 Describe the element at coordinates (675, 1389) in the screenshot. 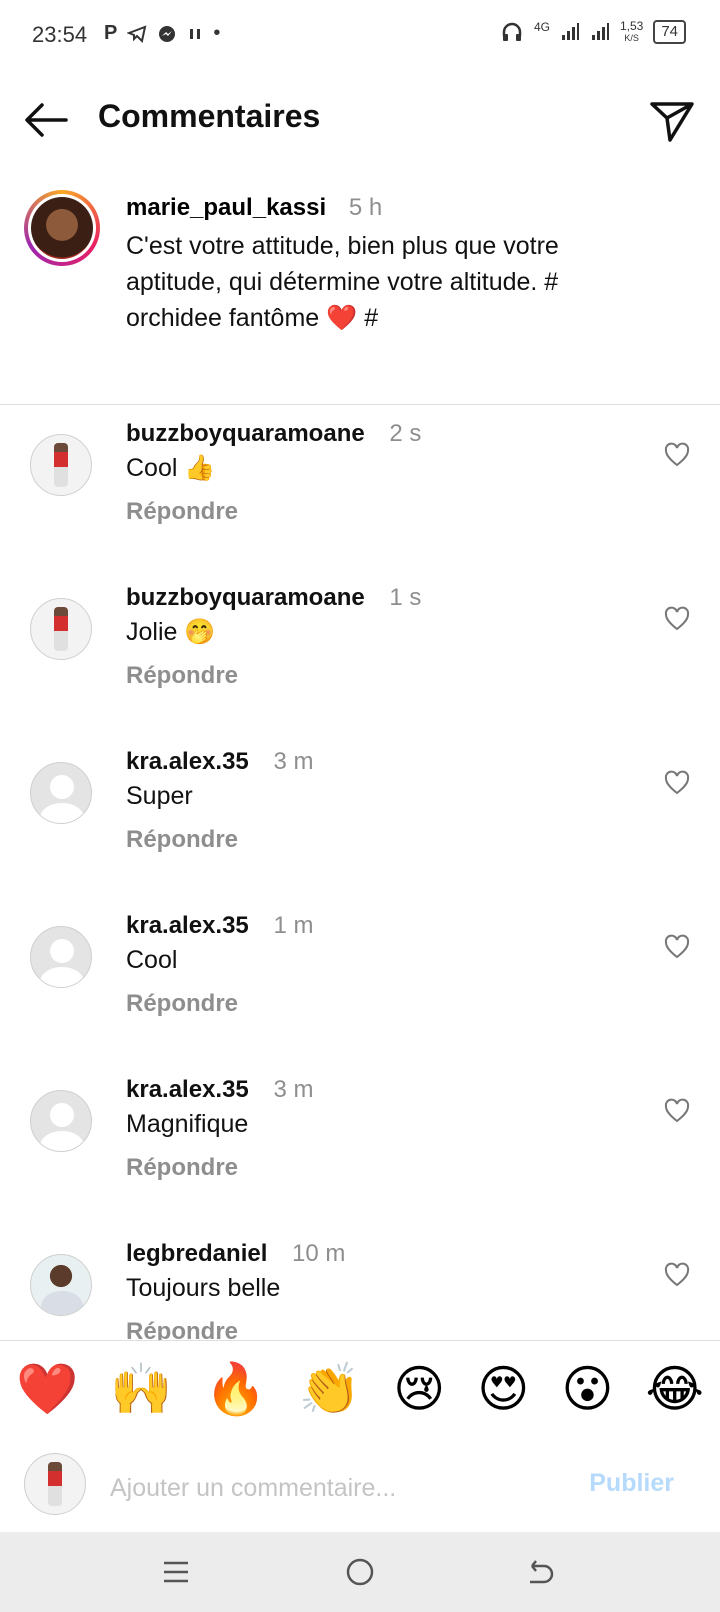

I see `emoji-laughing: 😂` at that location.